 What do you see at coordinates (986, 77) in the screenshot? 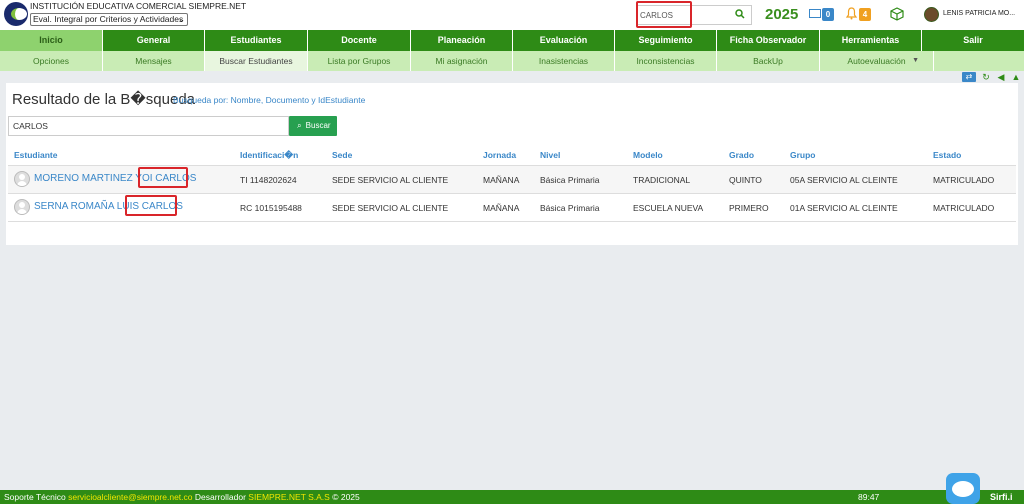
I see `refresh-icon: ↻` at bounding box center [986, 77].